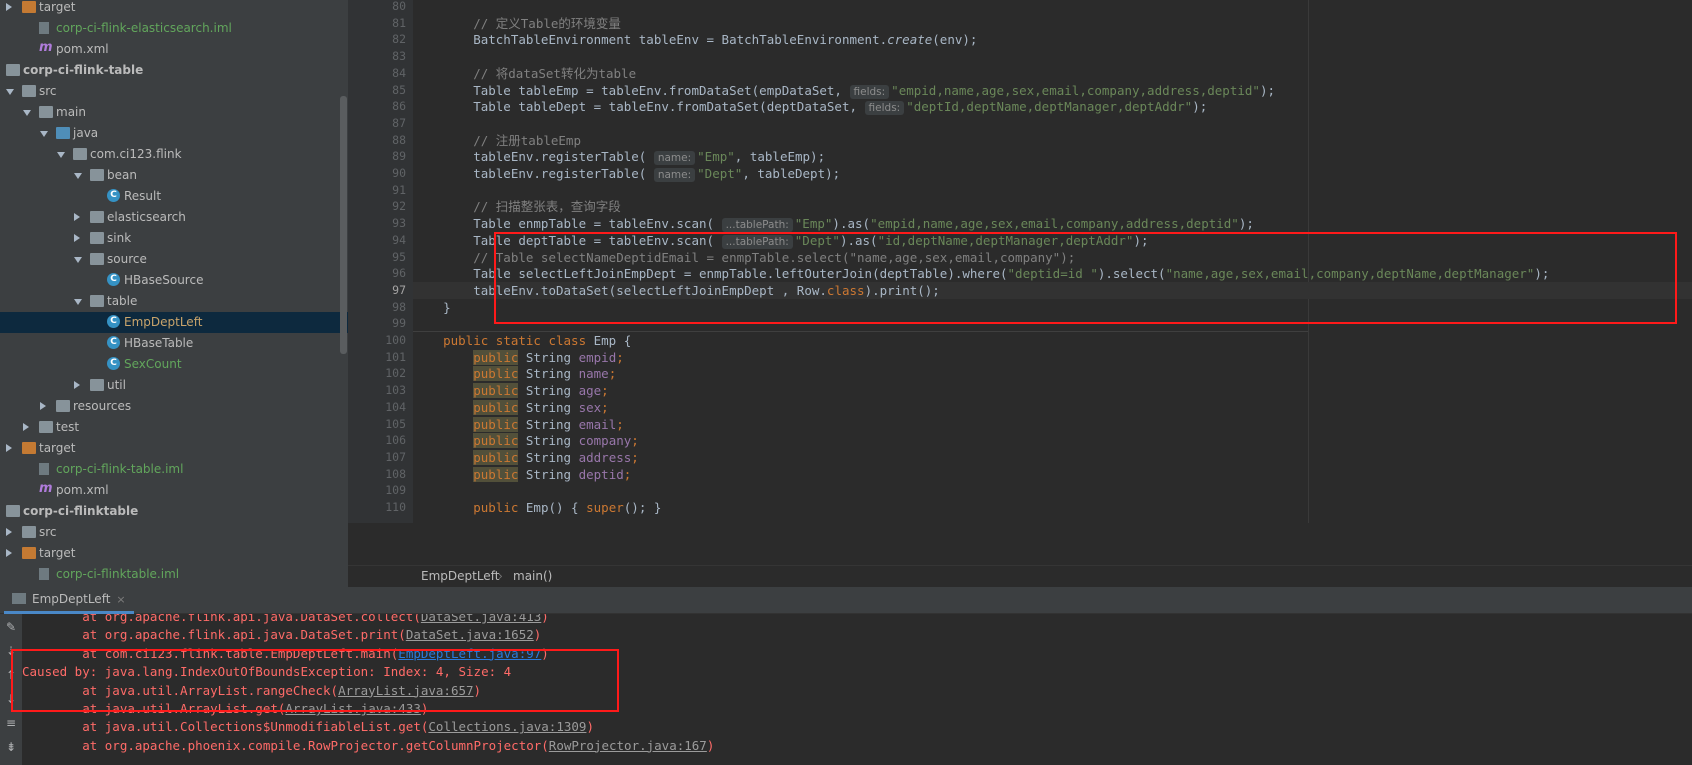  Describe the element at coordinates (869, 91) in the screenshot. I see `parameter-hint: fields:` at that location.